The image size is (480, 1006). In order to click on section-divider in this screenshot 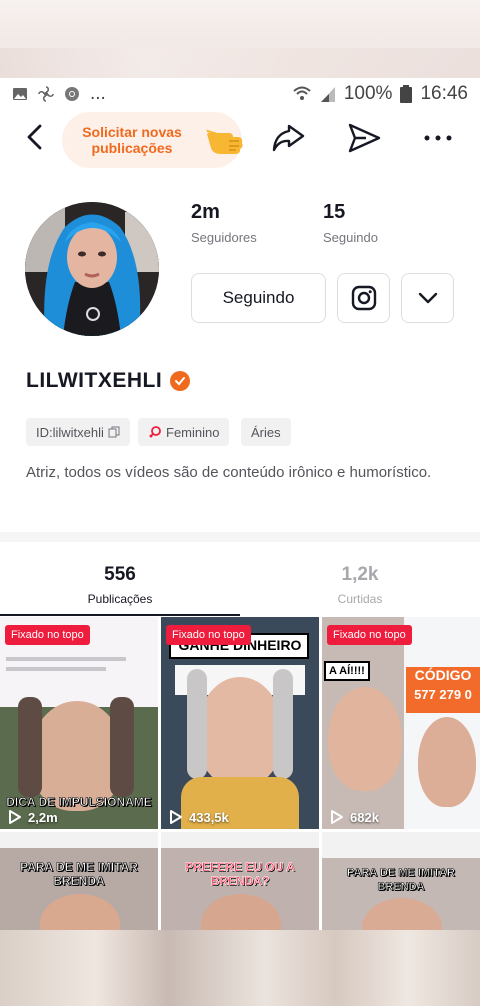, I will do `click(240, 537)`.